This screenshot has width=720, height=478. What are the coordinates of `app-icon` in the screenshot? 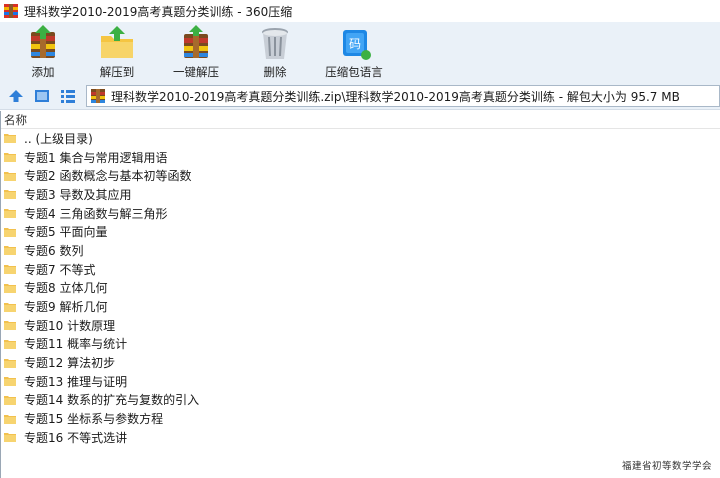 It's located at (11, 11).